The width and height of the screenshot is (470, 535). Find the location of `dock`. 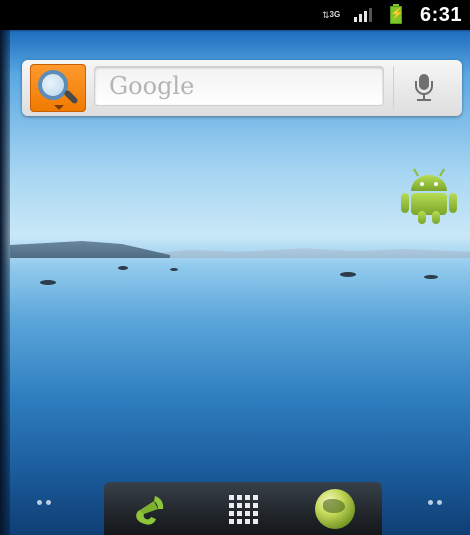

dock is located at coordinates (243, 508).